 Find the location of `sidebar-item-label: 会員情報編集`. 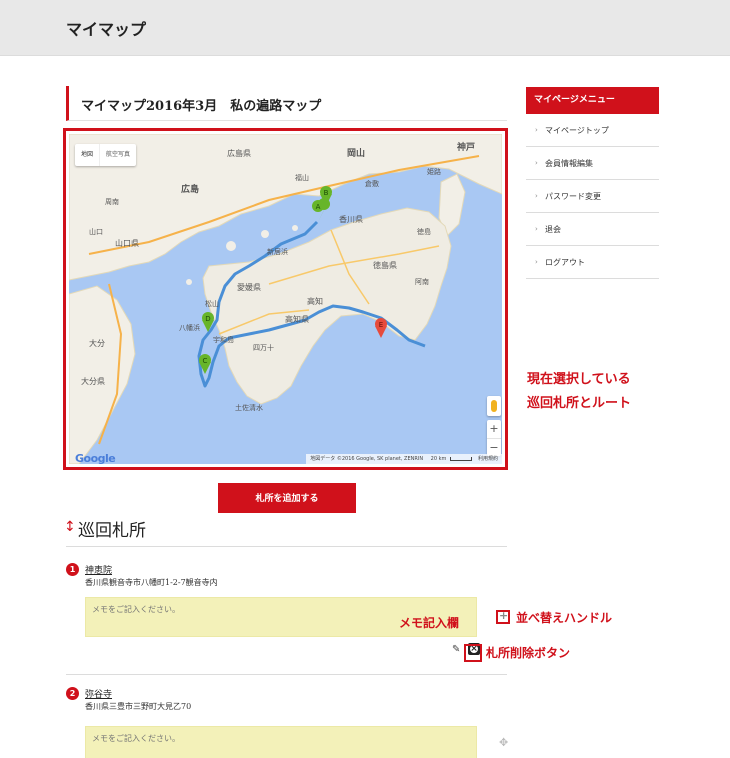

sidebar-item-label: 会員情報編集 is located at coordinates (569, 163).